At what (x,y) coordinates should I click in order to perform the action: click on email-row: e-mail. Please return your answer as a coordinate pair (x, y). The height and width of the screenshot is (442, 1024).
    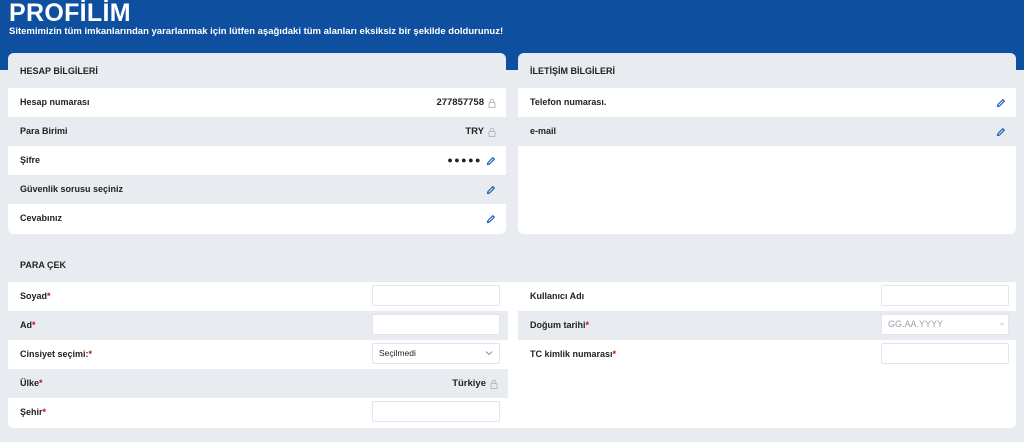
    Looking at the image, I should click on (767, 131).